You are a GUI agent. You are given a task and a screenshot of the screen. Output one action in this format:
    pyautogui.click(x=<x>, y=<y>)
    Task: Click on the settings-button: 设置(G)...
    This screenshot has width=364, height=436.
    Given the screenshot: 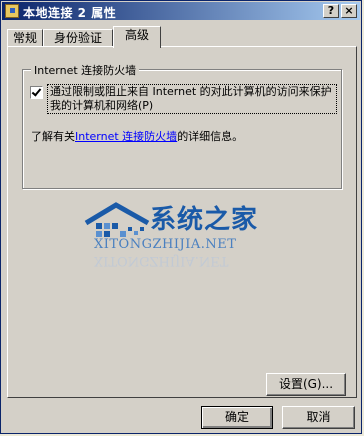 What is the action you would take?
    pyautogui.click(x=306, y=384)
    